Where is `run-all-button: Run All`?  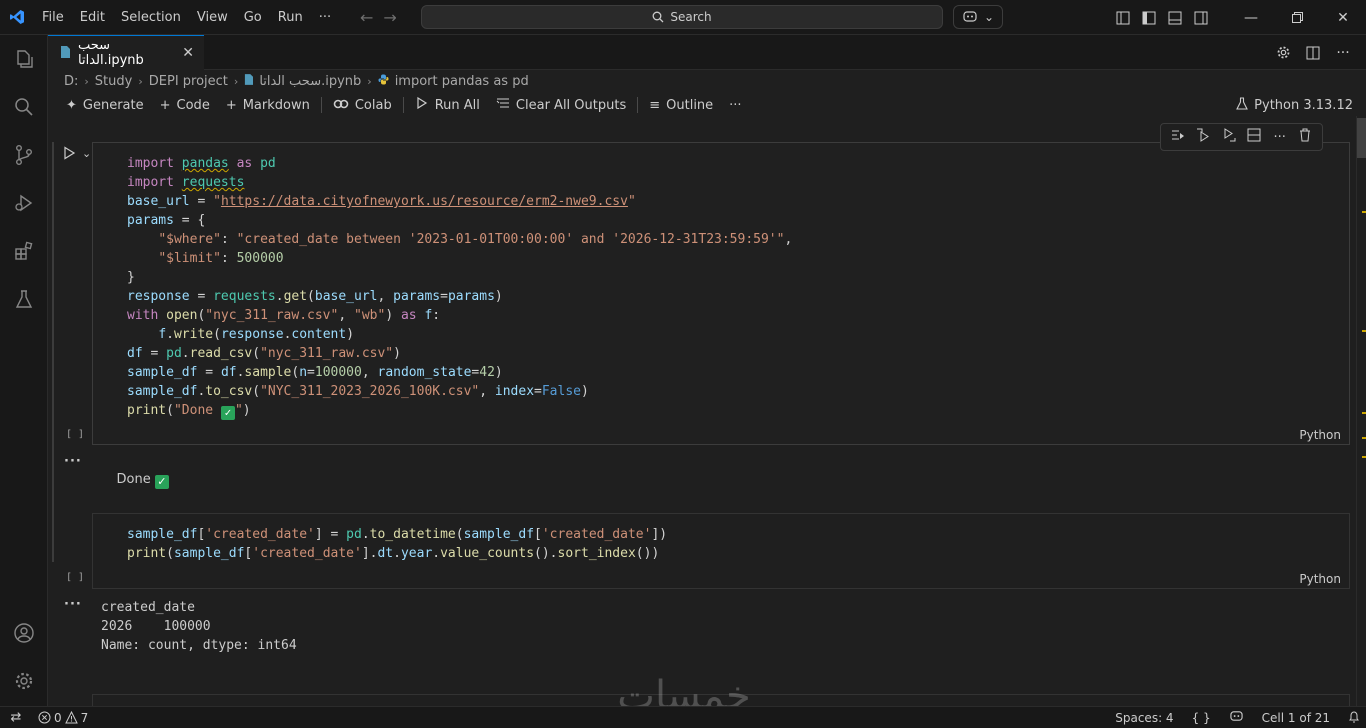
run-all-button: Run All is located at coordinates (447, 105).